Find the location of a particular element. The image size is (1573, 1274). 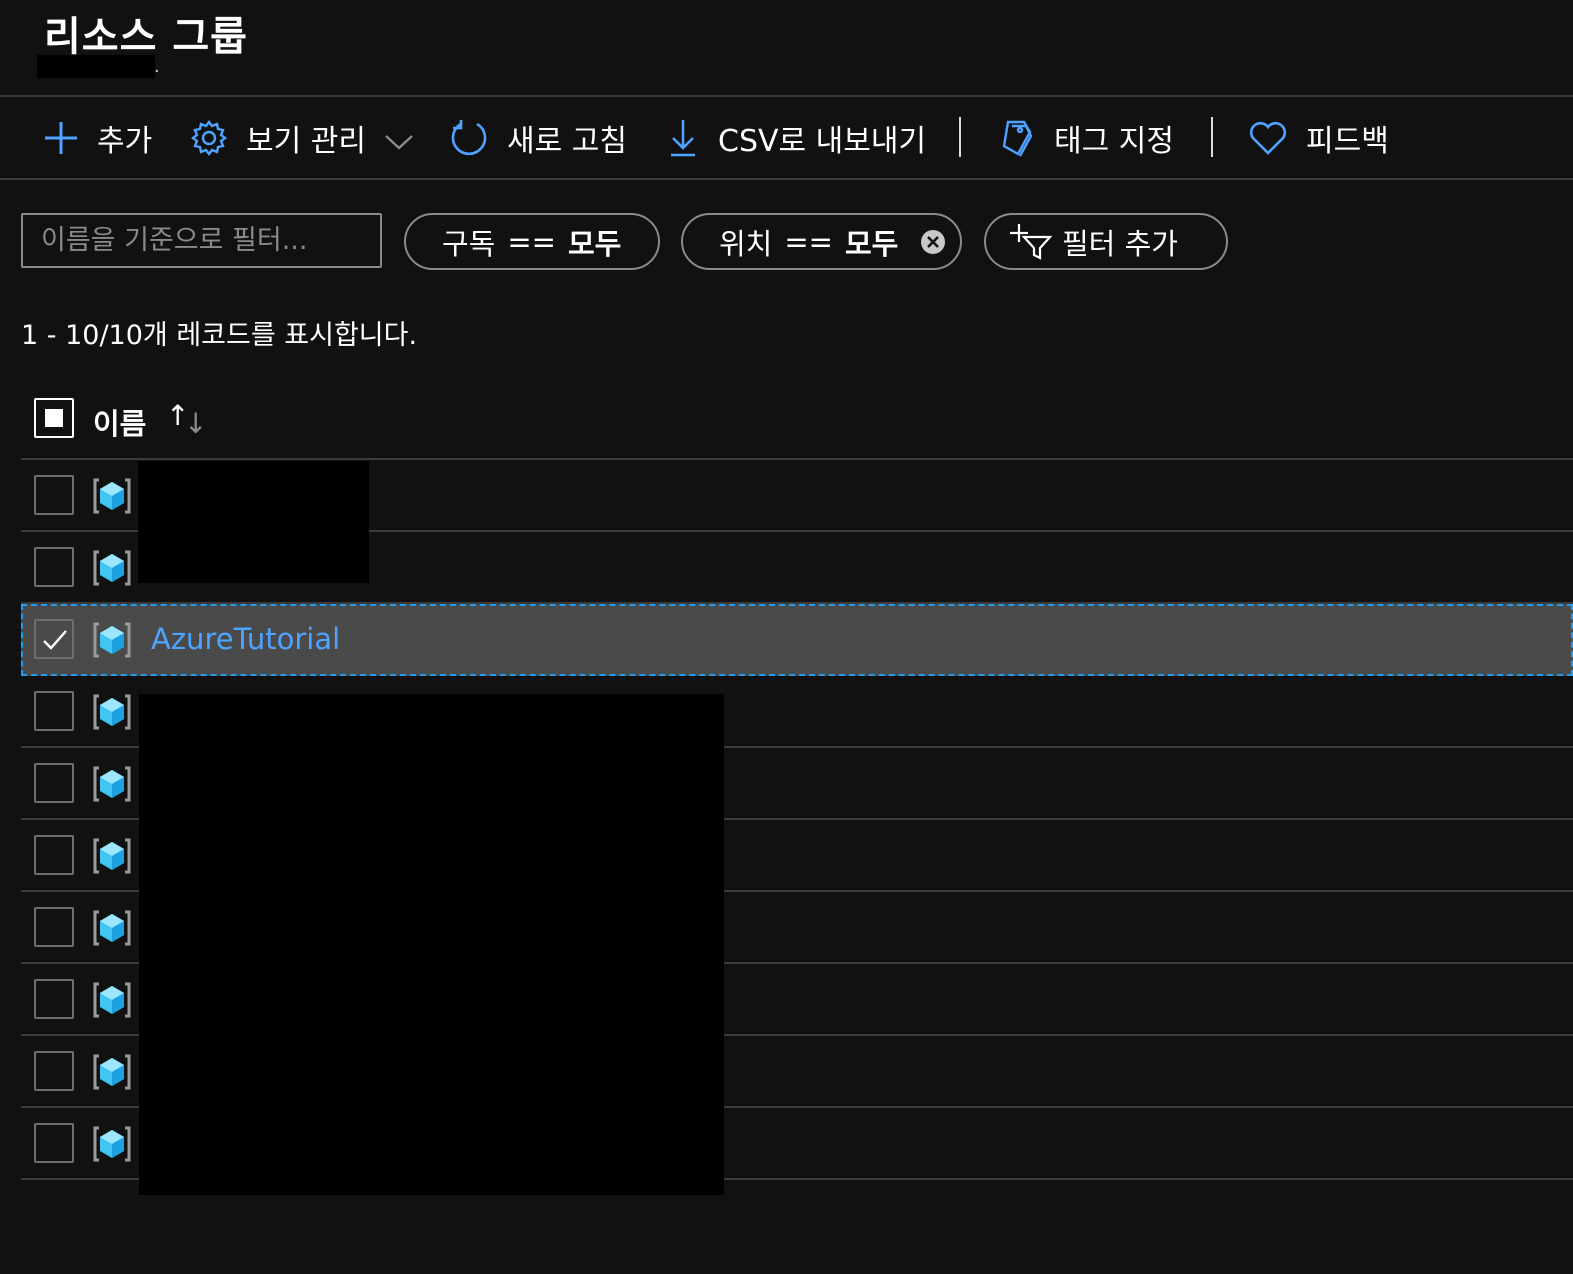

location-filter-operator: == is located at coordinates (808, 241).